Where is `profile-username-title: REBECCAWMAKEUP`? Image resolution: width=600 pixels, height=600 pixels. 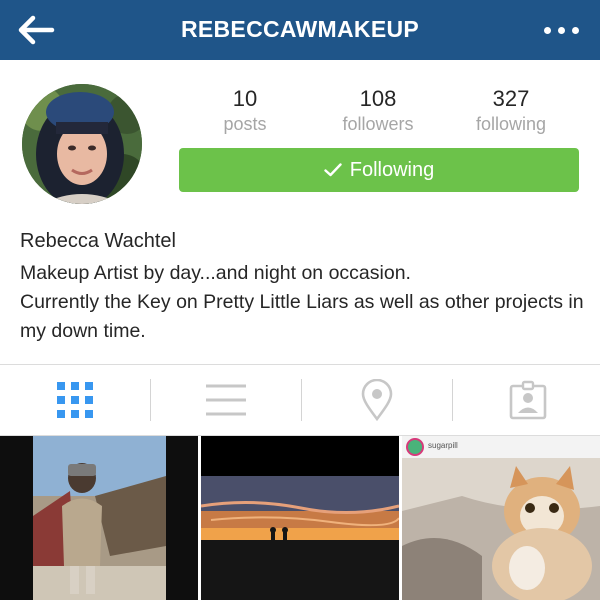
profile-username-title: REBECCAWMAKEUP is located at coordinates (300, 29).